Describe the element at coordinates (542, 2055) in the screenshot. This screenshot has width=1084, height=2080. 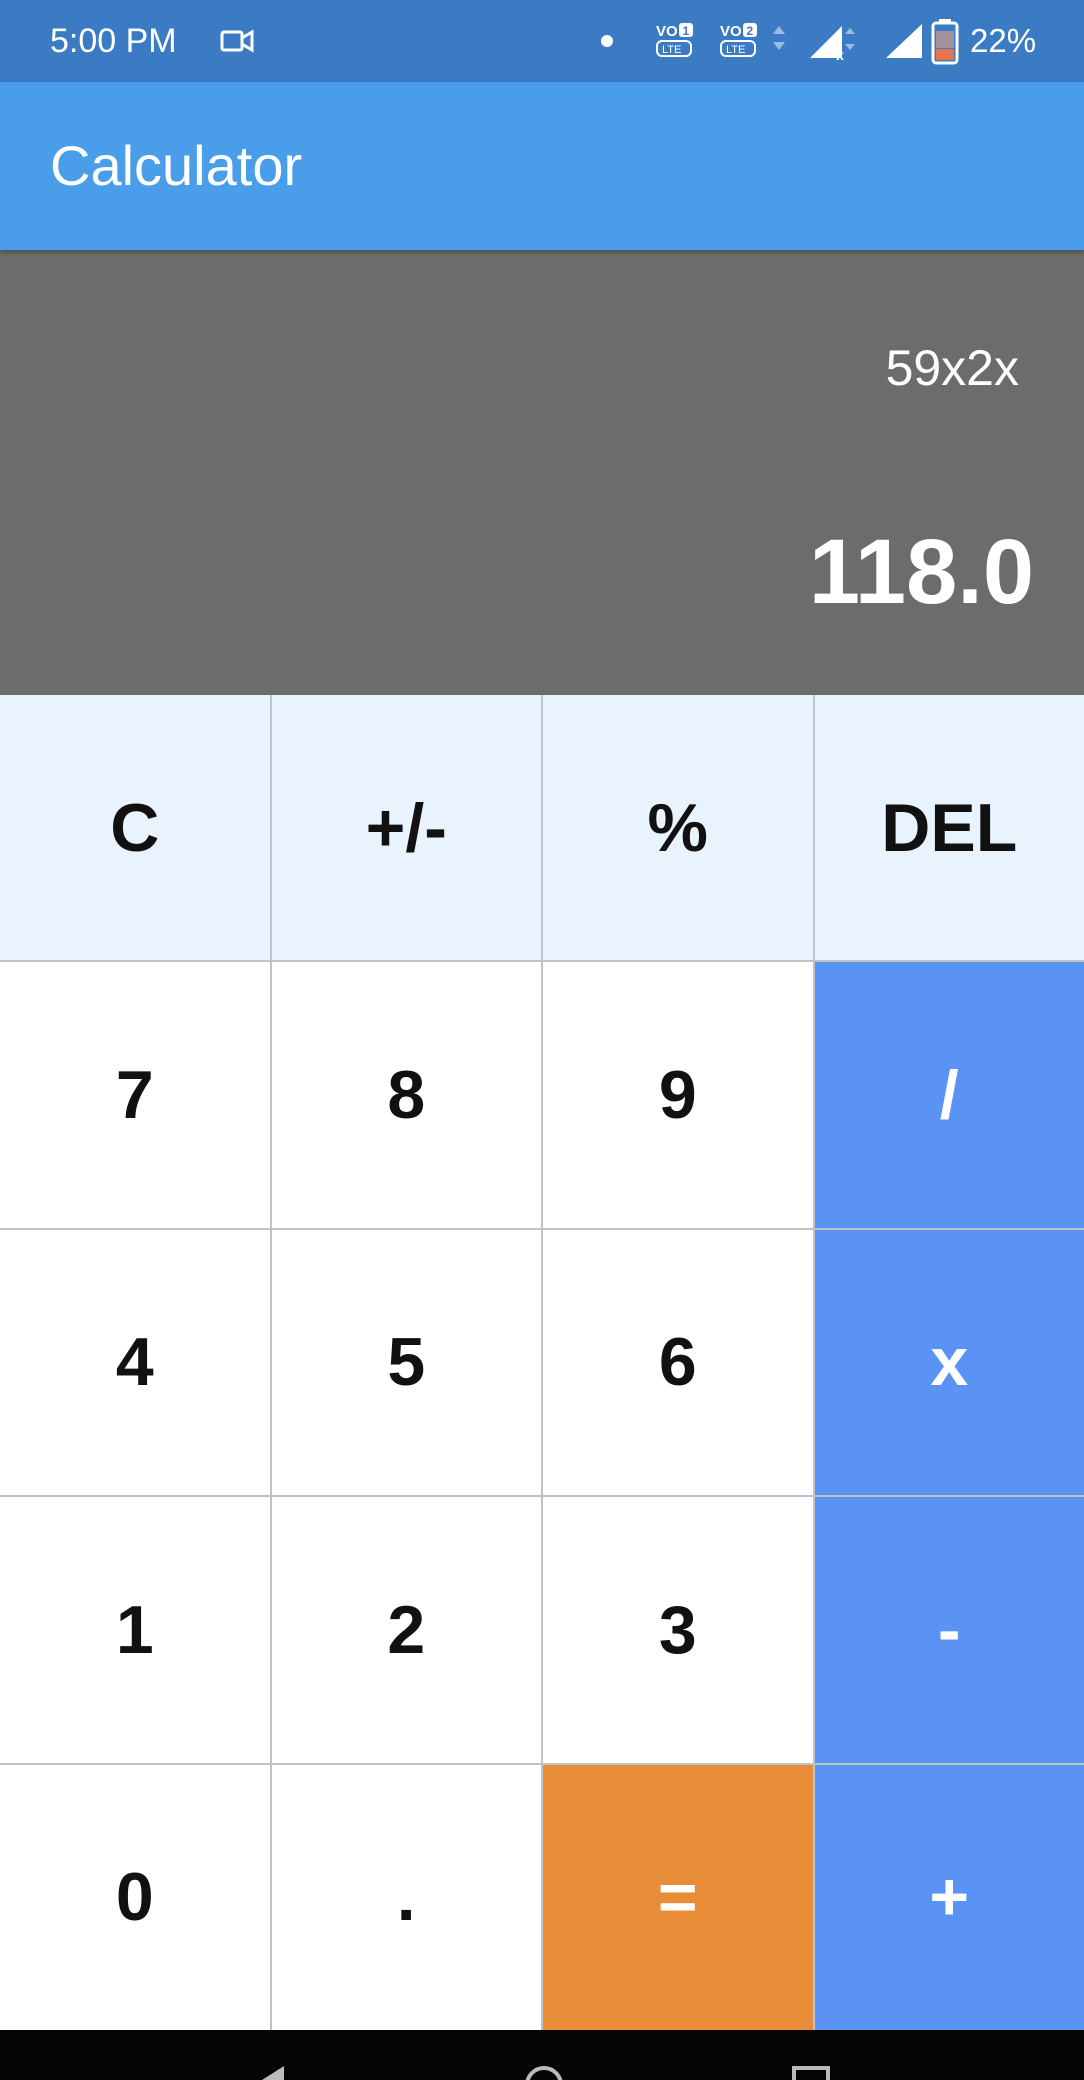
I see `navigation-bar` at that location.